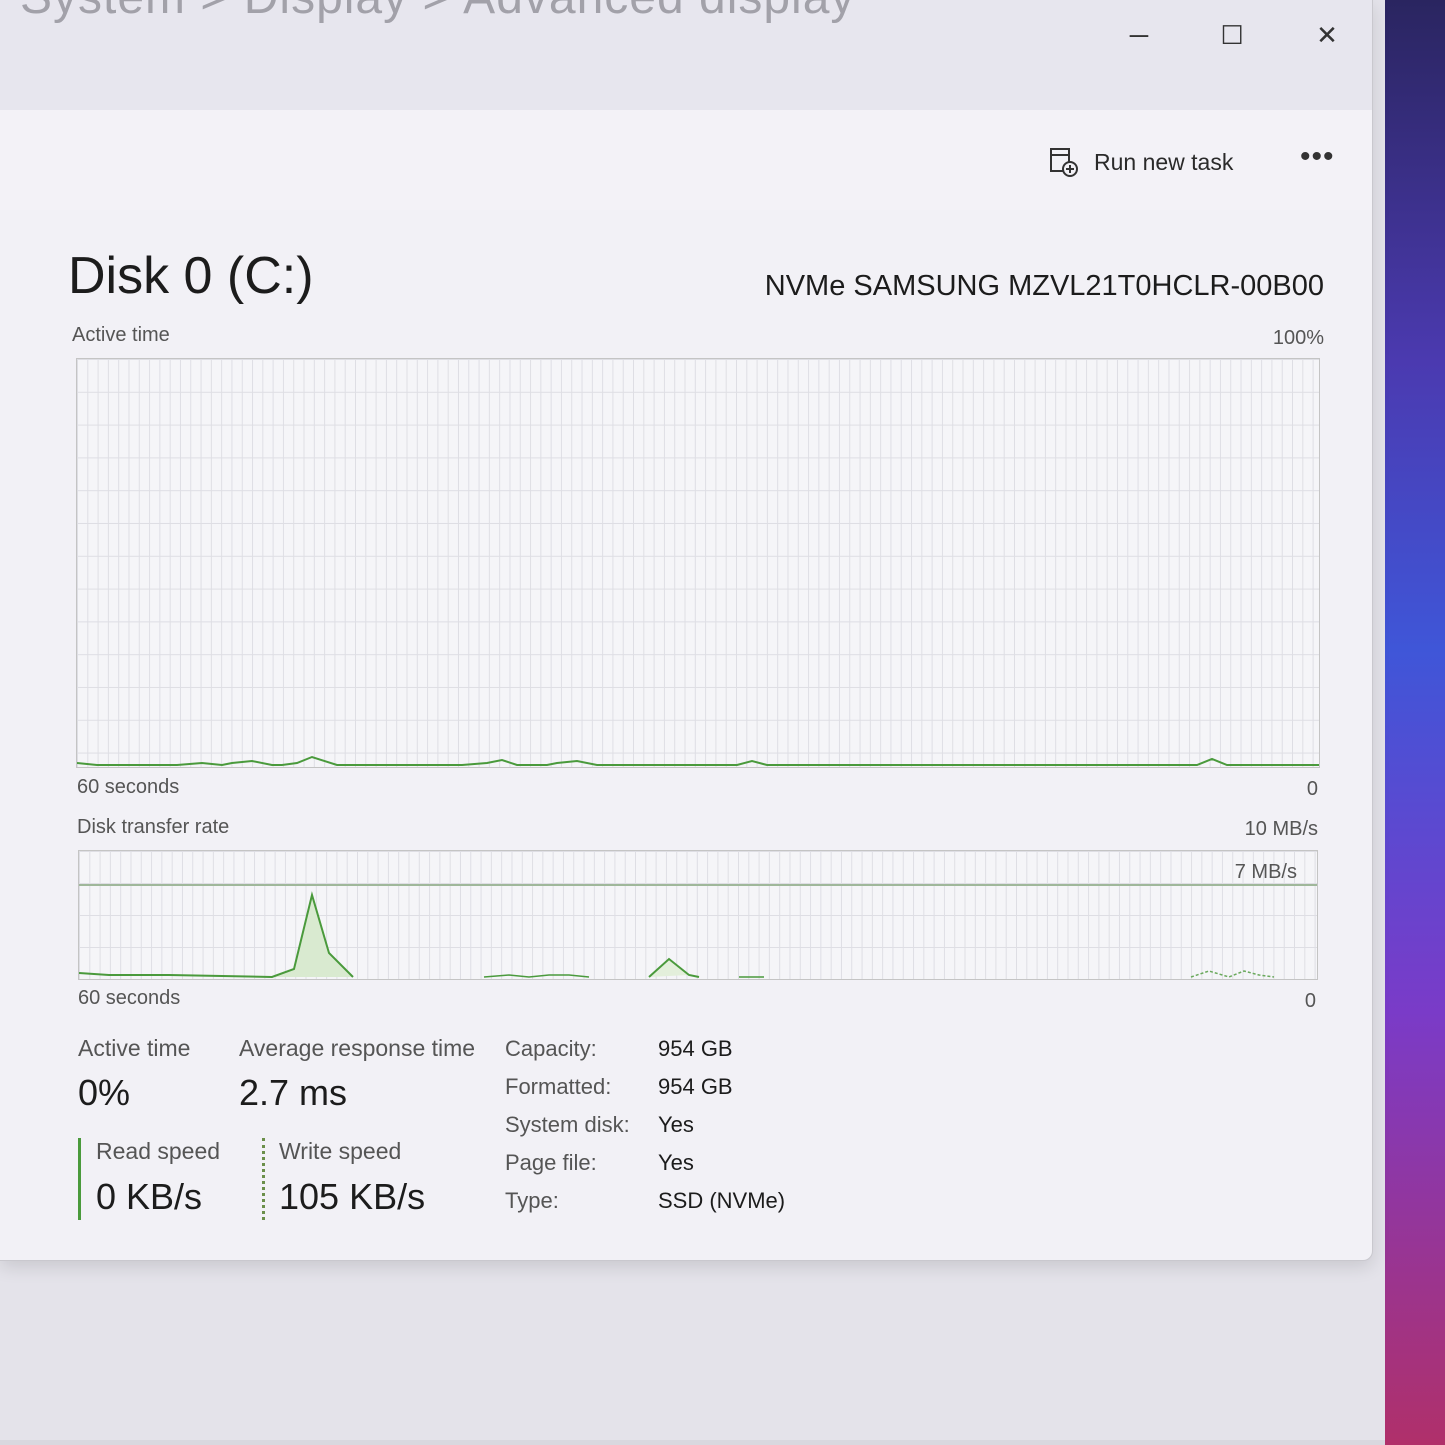 Image resolution: width=1445 pixels, height=1445 pixels. I want to click on active-time-graph-label: Active time, so click(121, 335).